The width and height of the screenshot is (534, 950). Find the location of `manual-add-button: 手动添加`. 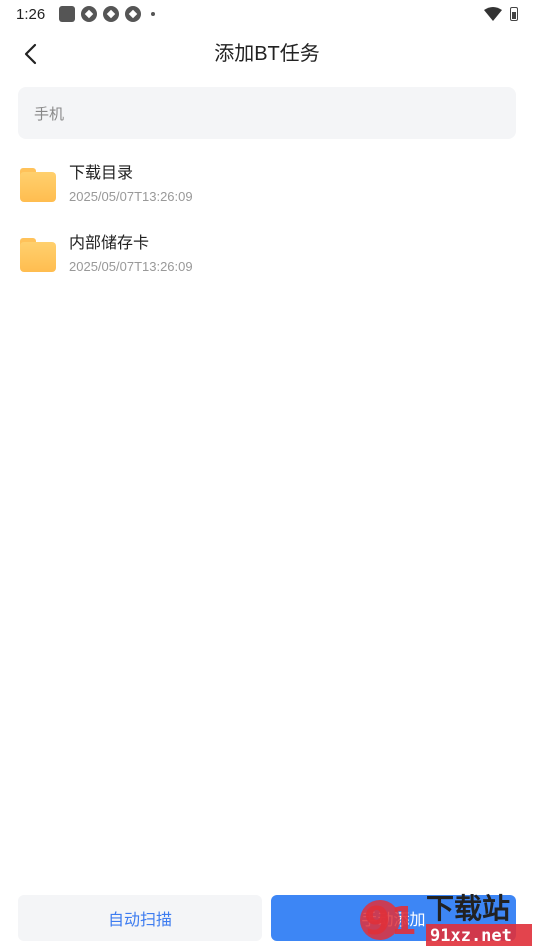

manual-add-button: 手动添加 is located at coordinates (393, 918).